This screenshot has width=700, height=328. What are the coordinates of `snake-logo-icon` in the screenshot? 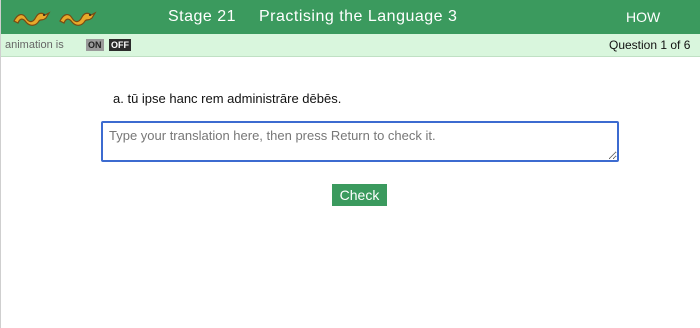 It's located at (55, 18).